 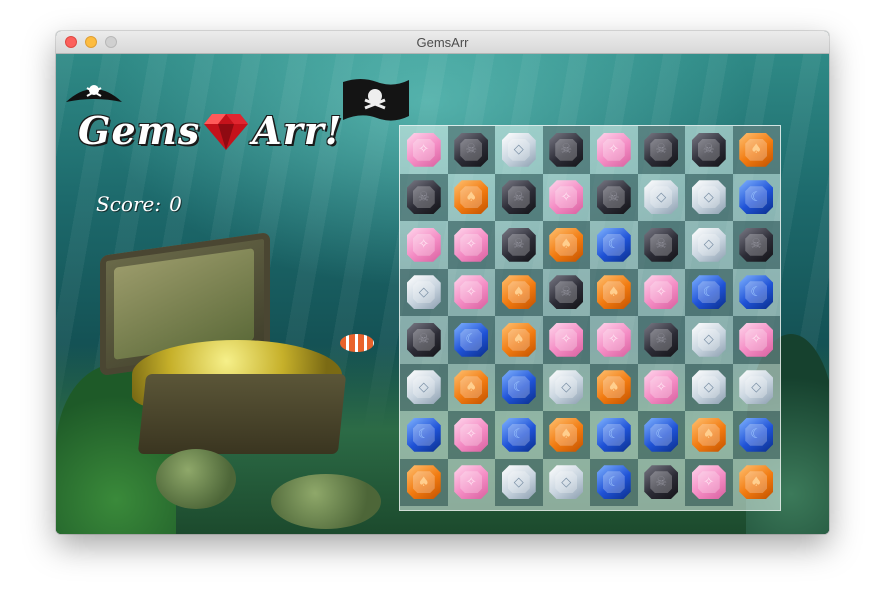 I want to click on close-button, so click(x=71, y=42).